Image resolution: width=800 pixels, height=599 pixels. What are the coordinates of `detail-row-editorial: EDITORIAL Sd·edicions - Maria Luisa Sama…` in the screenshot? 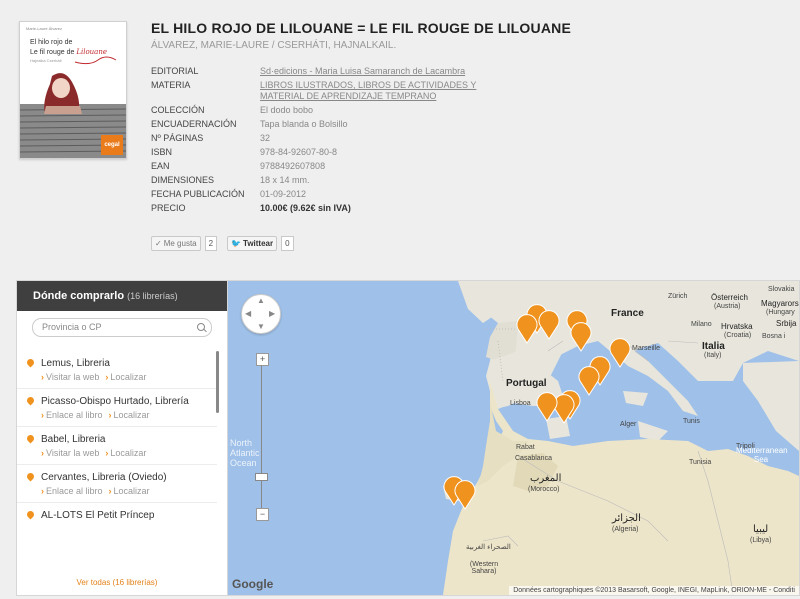 It's located at (308, 71).